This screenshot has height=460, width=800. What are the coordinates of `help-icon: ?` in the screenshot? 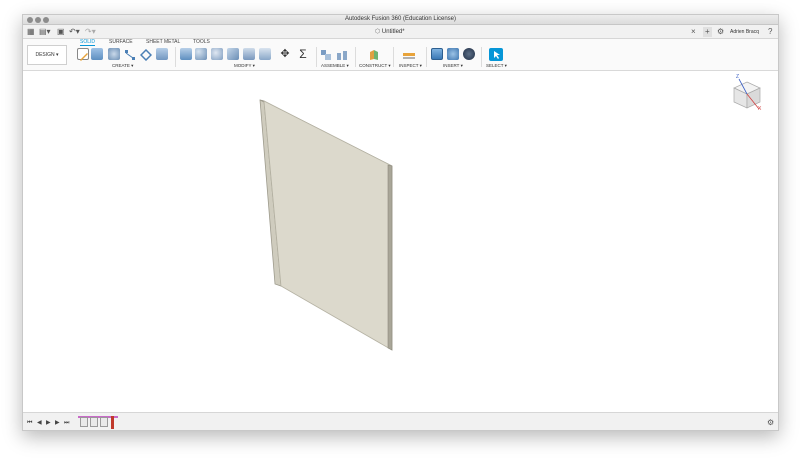 It's located at (770, 32).